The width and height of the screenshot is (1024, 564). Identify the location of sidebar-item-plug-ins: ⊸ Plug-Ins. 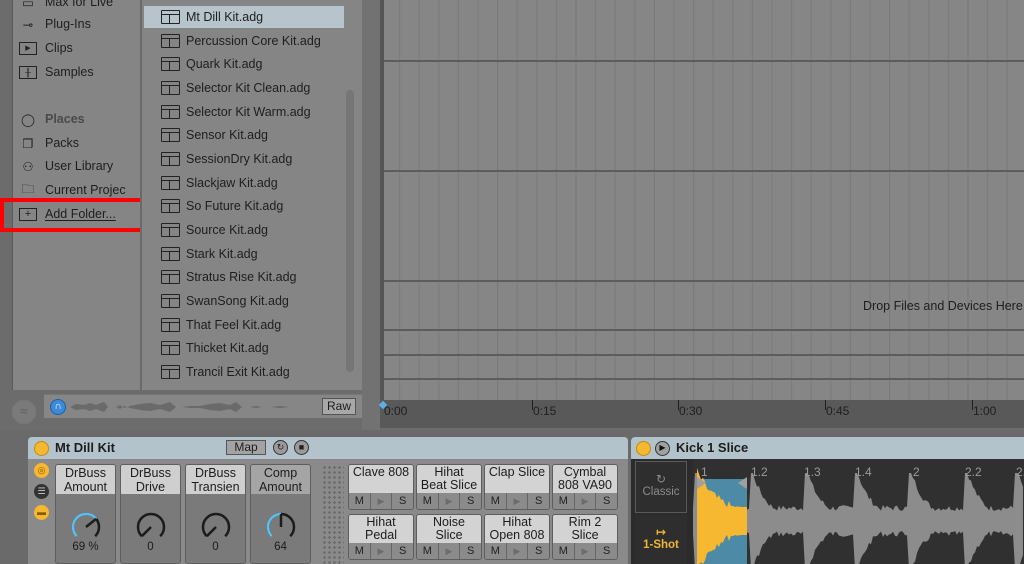
(55, 24).